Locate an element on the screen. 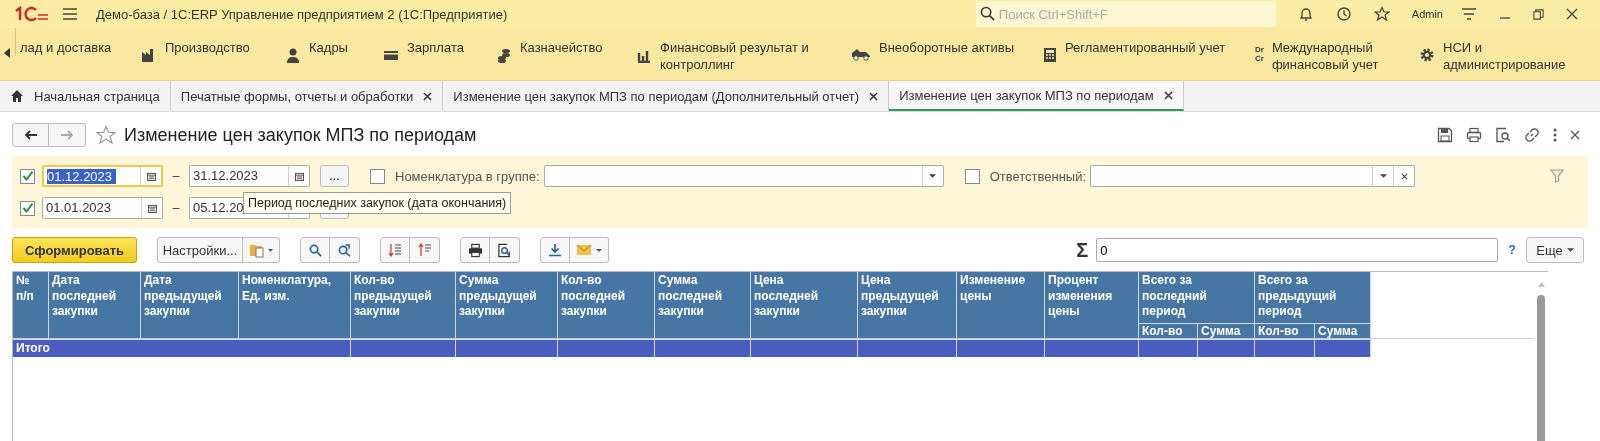  window-title: Демо-база / 1С:ERP Управление предприятием 2 (1С:Предприятие) is located at coordinates (302, 14).